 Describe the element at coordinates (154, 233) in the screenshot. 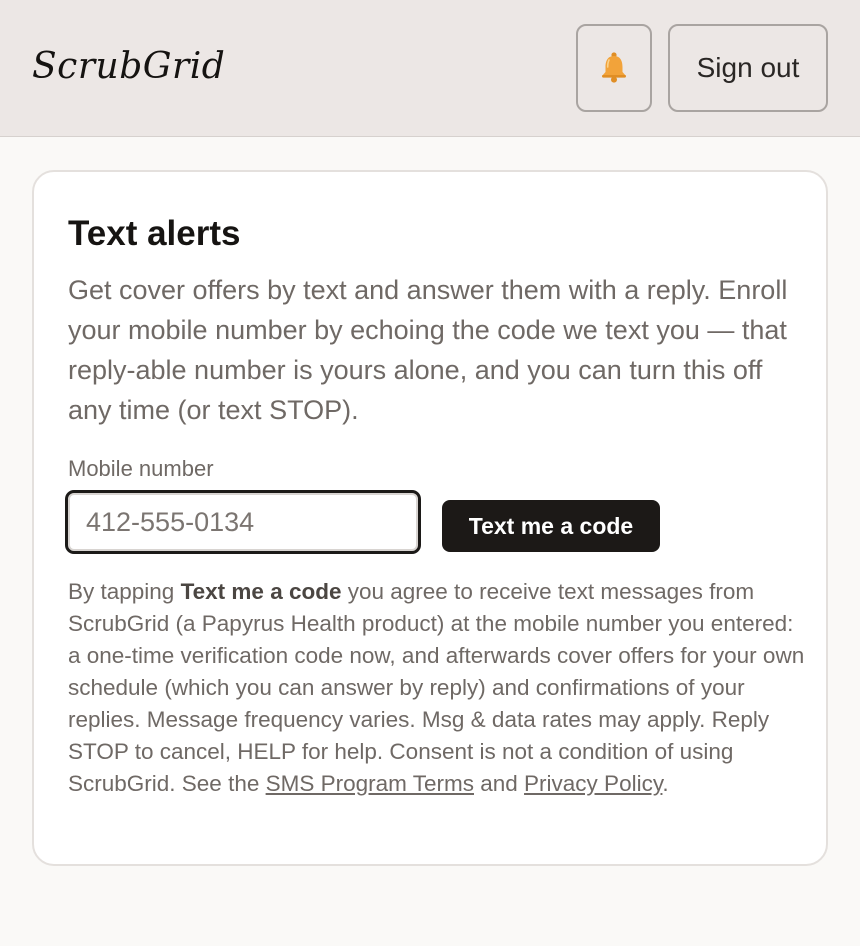

I see `card-title: Text alerts` at that location.